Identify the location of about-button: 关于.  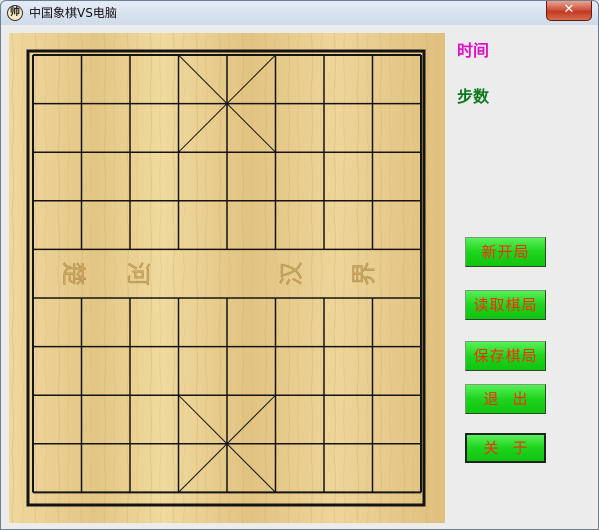
(505, 448).